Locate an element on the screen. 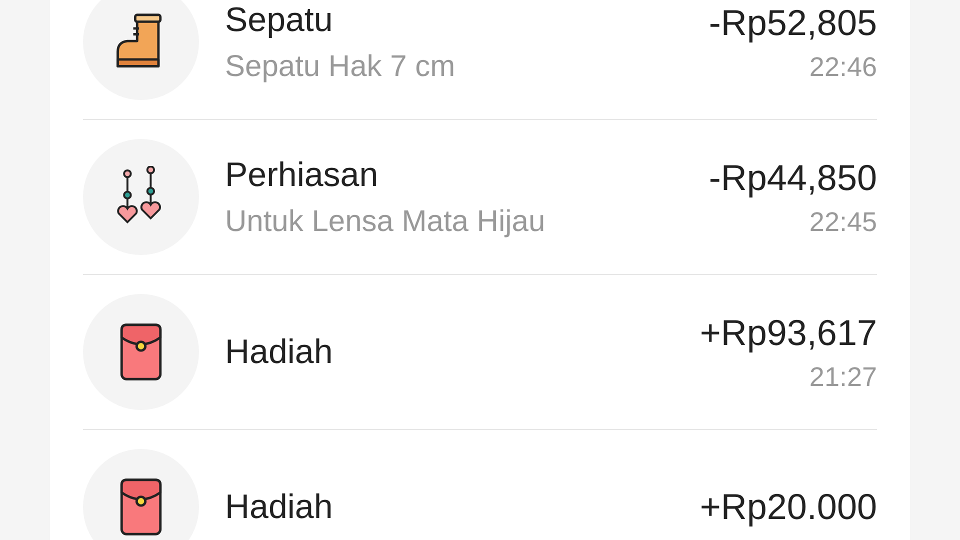  transaction-time: 22:45 is located at coordinates (843, 222).